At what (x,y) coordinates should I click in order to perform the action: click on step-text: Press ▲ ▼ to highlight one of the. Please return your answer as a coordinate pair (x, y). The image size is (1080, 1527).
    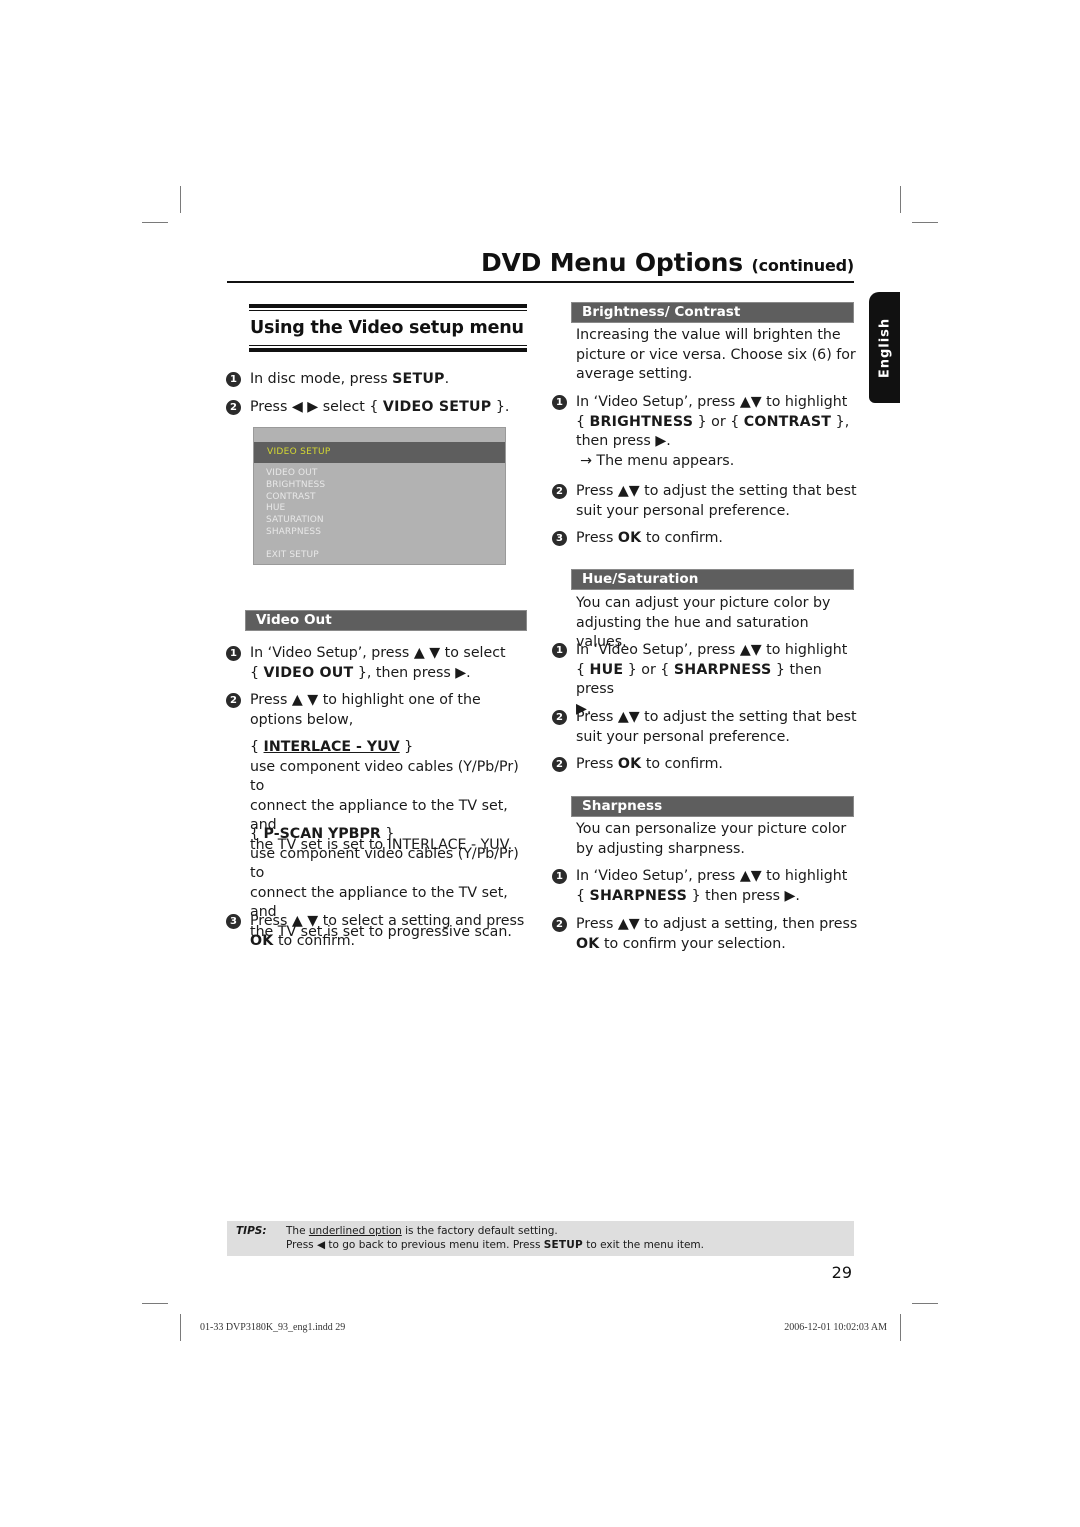
    Looking at the image, I should click on (365, 700).